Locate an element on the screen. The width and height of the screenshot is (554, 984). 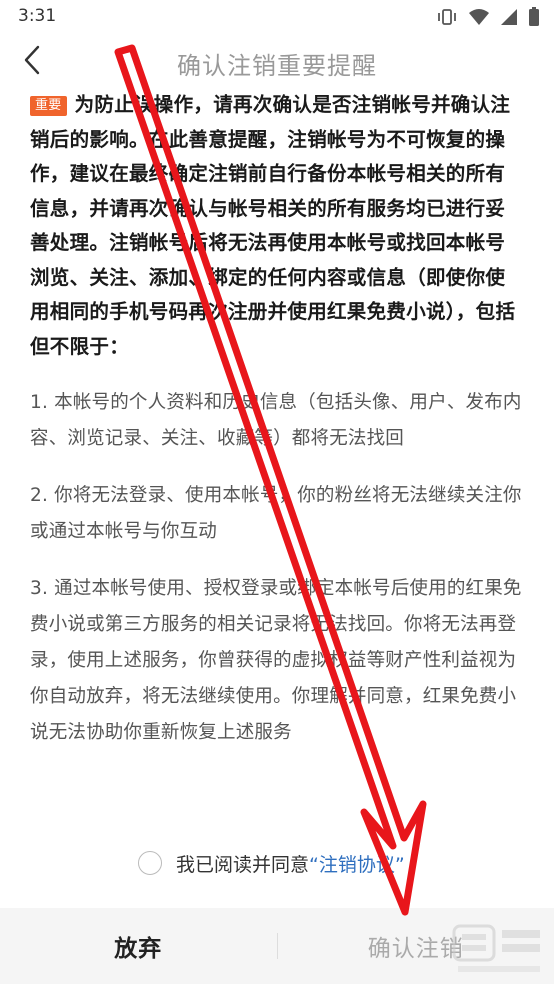
wifi-icon is located at coordinates (479, 17).